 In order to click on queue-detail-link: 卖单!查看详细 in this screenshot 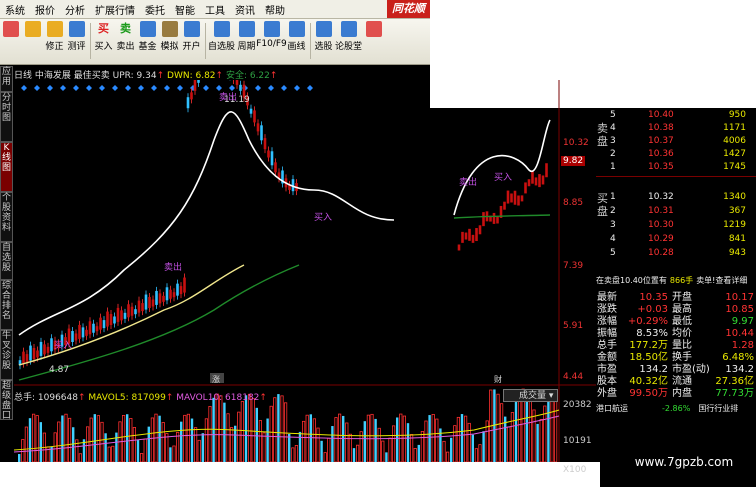, I will do `click(721, 280)`.